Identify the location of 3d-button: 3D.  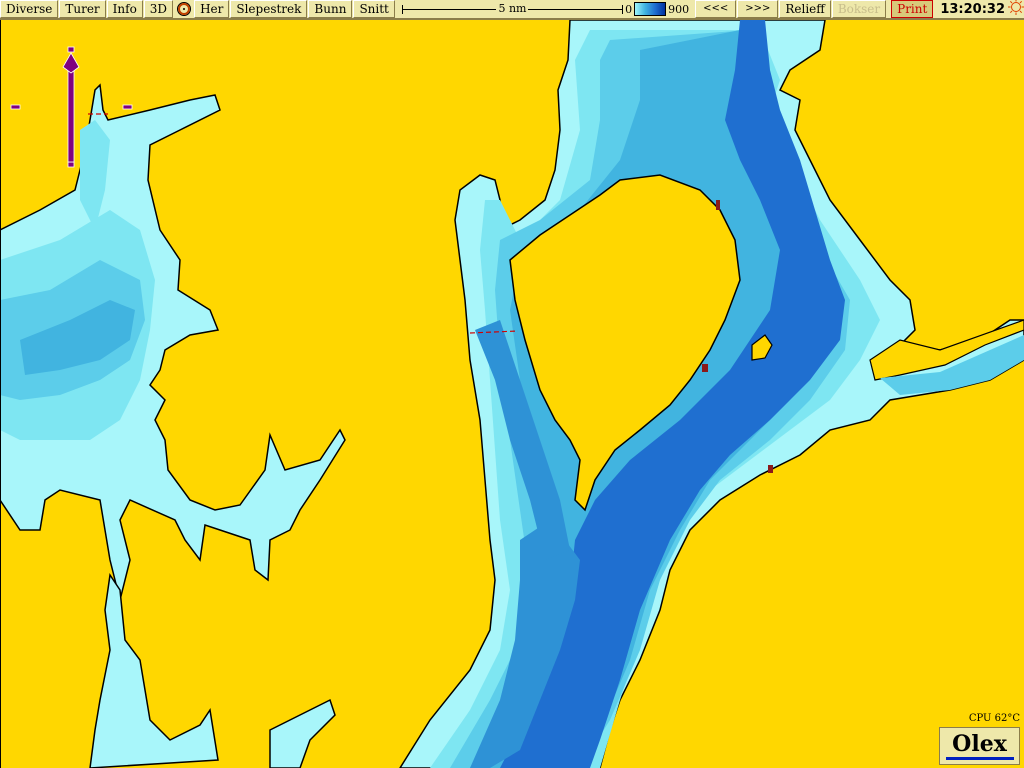
(158, 9).